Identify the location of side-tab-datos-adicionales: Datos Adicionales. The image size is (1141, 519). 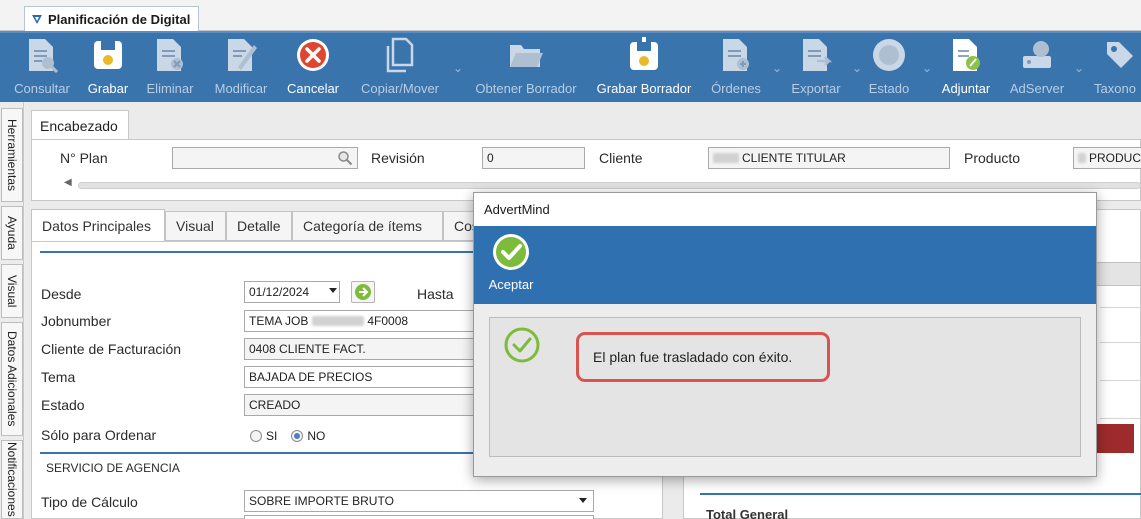
(12, 379).